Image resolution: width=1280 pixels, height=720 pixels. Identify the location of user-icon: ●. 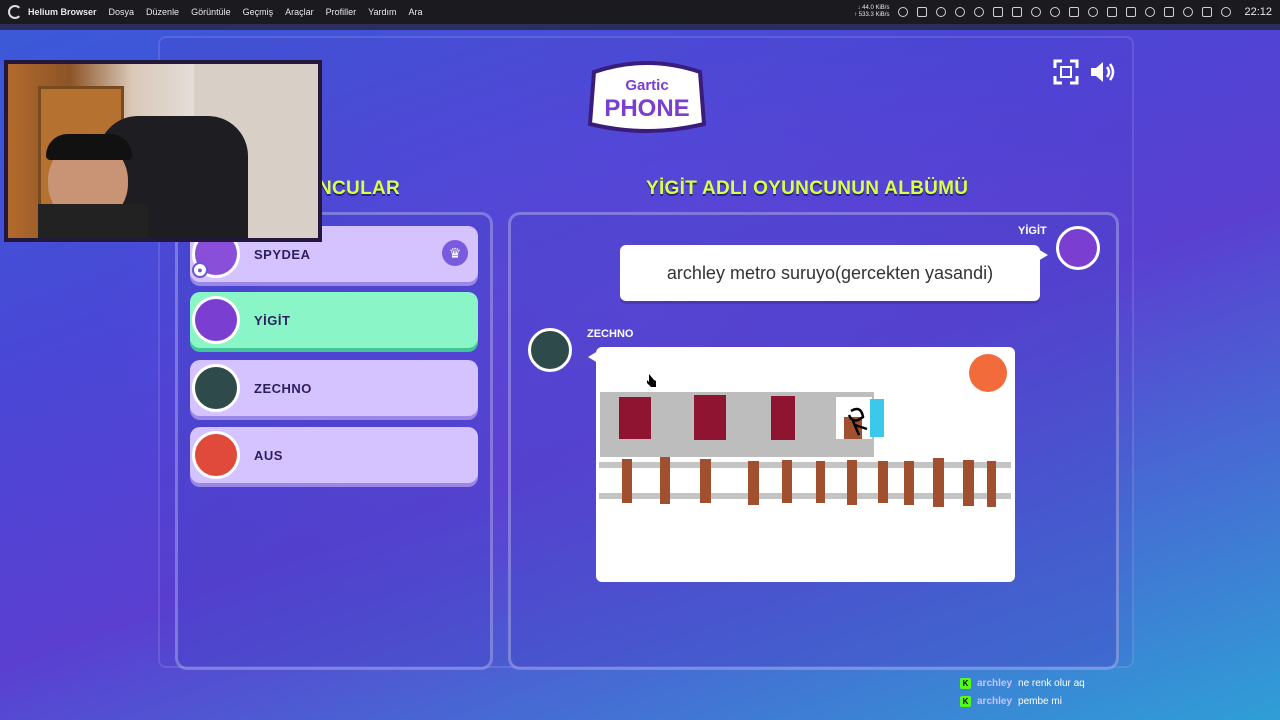
(200, 270).